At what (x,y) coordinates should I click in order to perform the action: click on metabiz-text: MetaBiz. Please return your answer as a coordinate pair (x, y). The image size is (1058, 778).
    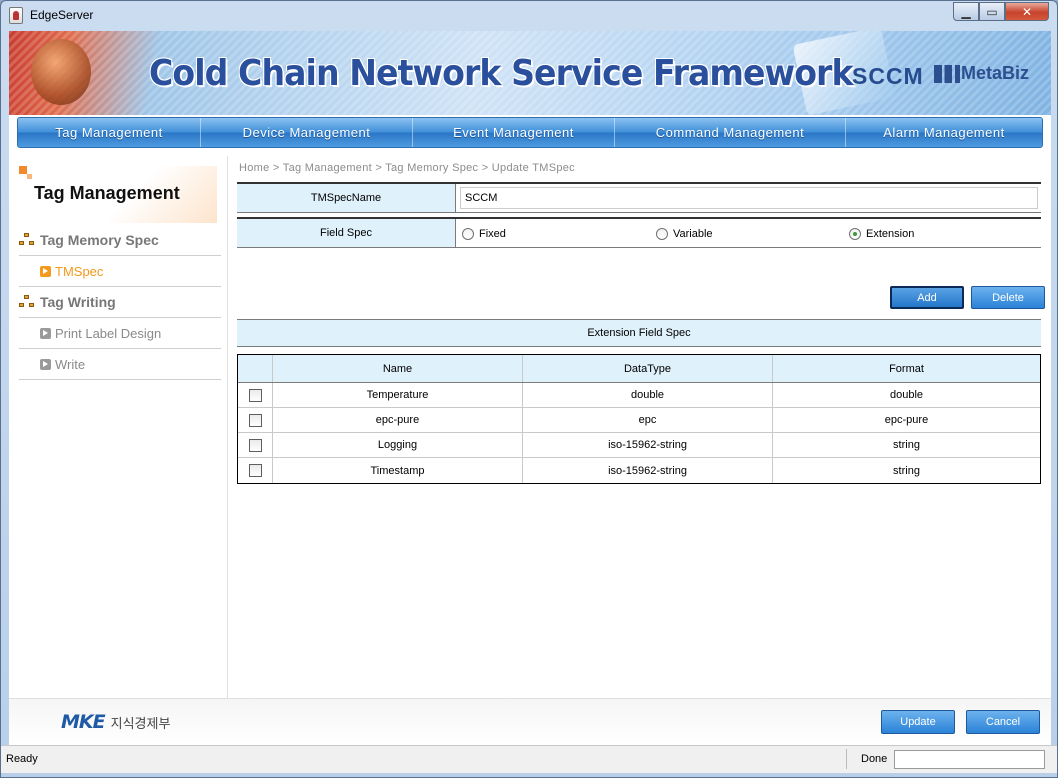
    Looking at the image, I should click on (995, 73).